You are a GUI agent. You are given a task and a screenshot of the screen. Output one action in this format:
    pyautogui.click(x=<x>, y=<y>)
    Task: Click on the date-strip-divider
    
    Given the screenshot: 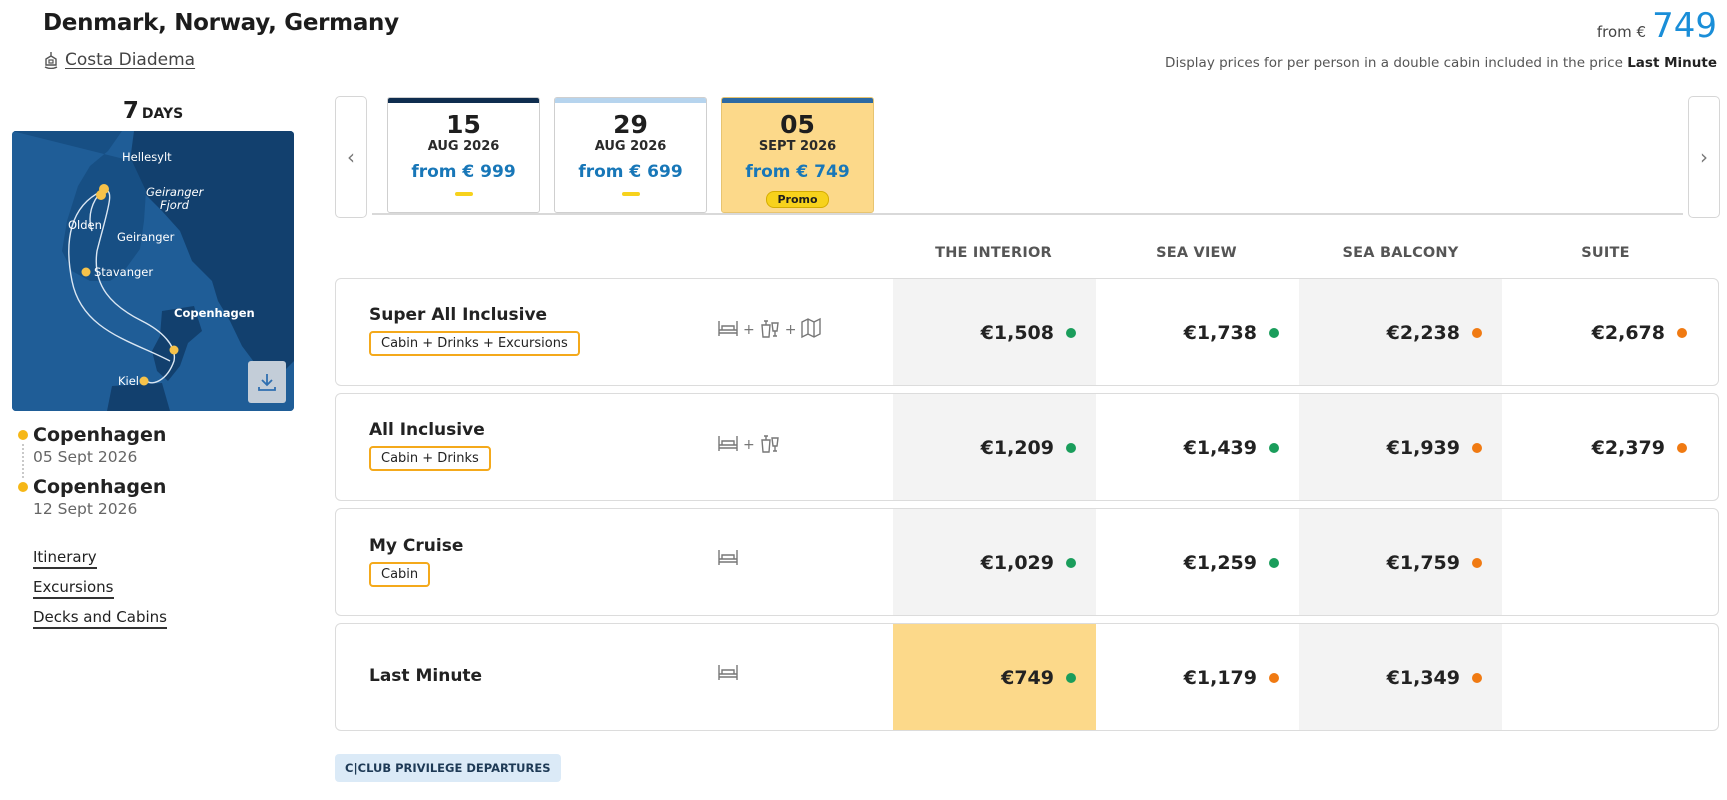 What is the action you would take?
    pyautogui.click(x=1027, y=214)
    